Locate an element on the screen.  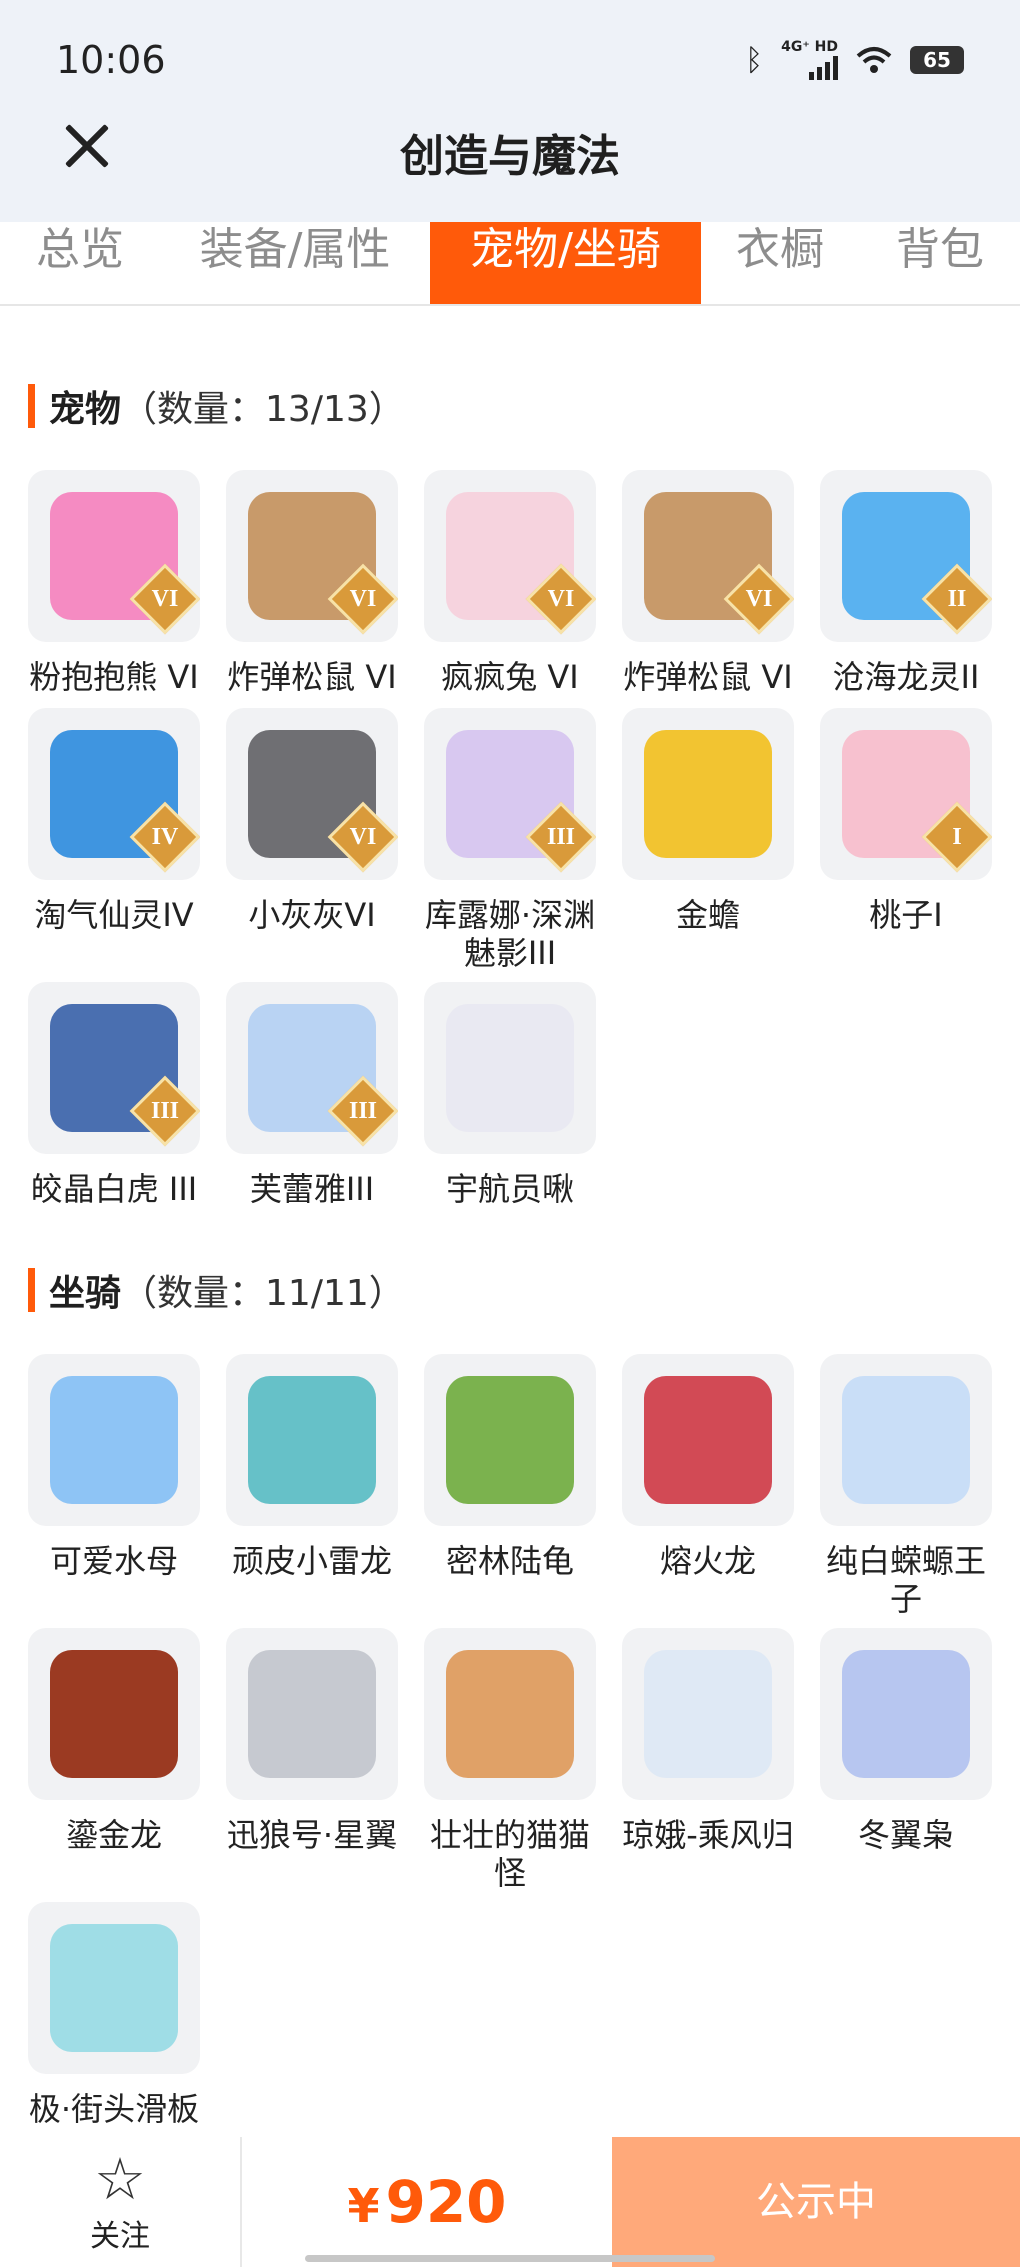
gilded-dragon-icon is located at coordinates (114, 1714).